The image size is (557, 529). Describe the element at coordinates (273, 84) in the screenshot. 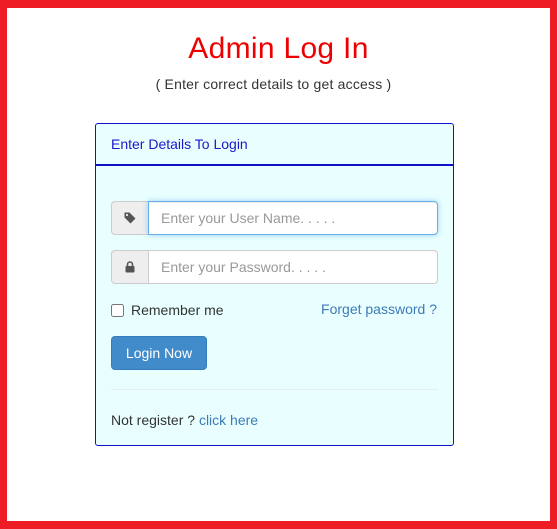

I see `page-subtitle: ( Enter correct details to get access )` at that location.